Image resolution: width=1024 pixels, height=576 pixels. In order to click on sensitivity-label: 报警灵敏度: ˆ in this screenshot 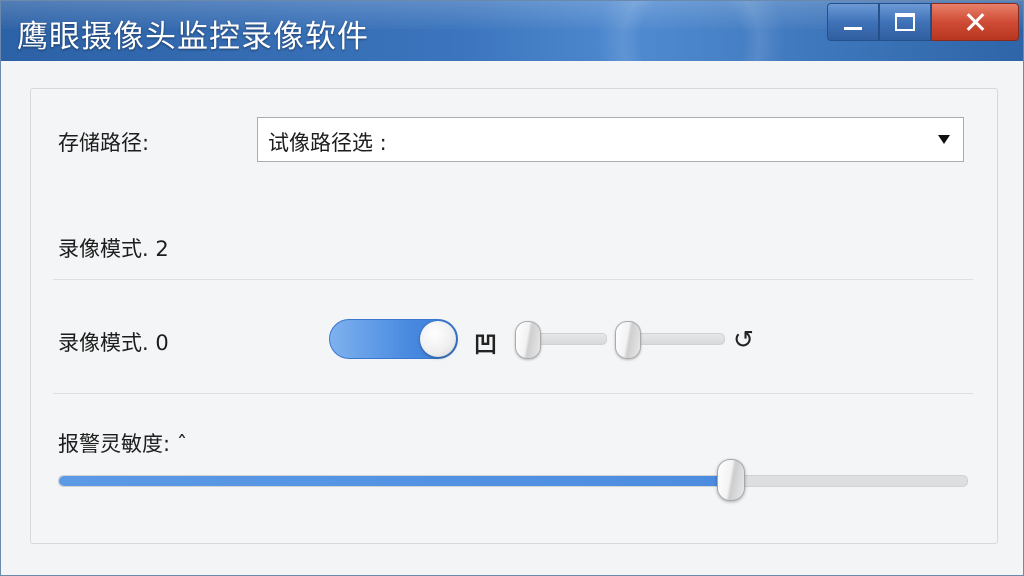, I will do `click(123, 444)`.